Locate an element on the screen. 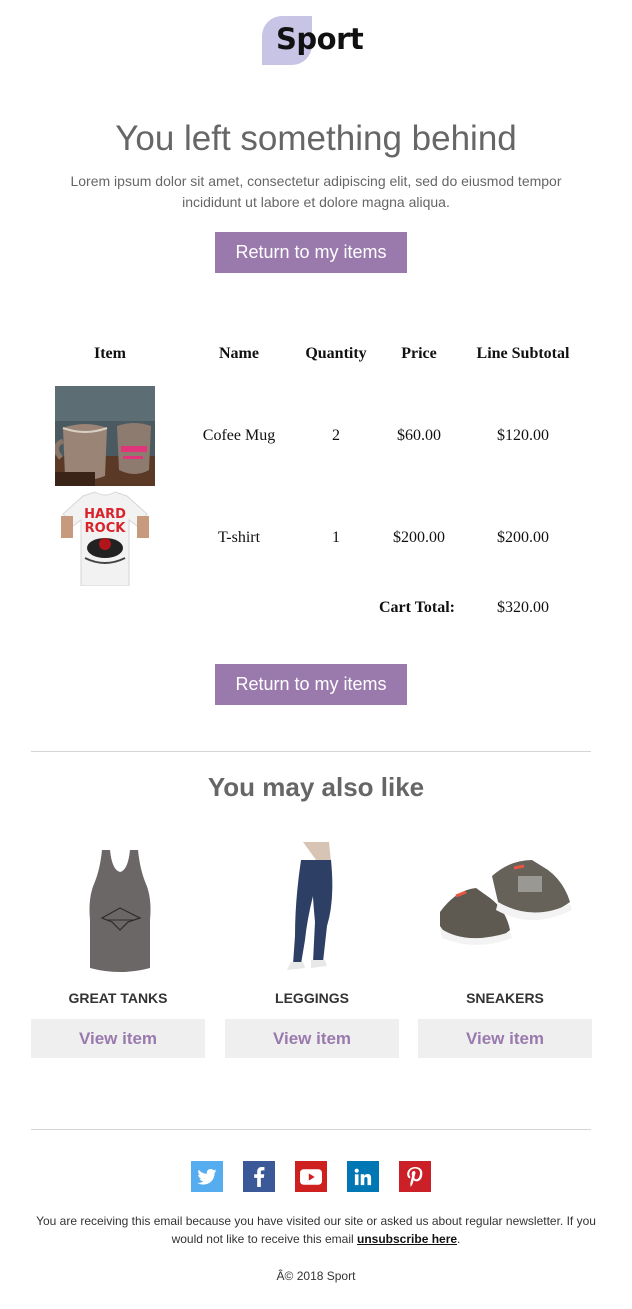 The height and width of the screenshot is (1309, 632). t-shirt-image: HARD ROCK is located at coordinates (105, 536).